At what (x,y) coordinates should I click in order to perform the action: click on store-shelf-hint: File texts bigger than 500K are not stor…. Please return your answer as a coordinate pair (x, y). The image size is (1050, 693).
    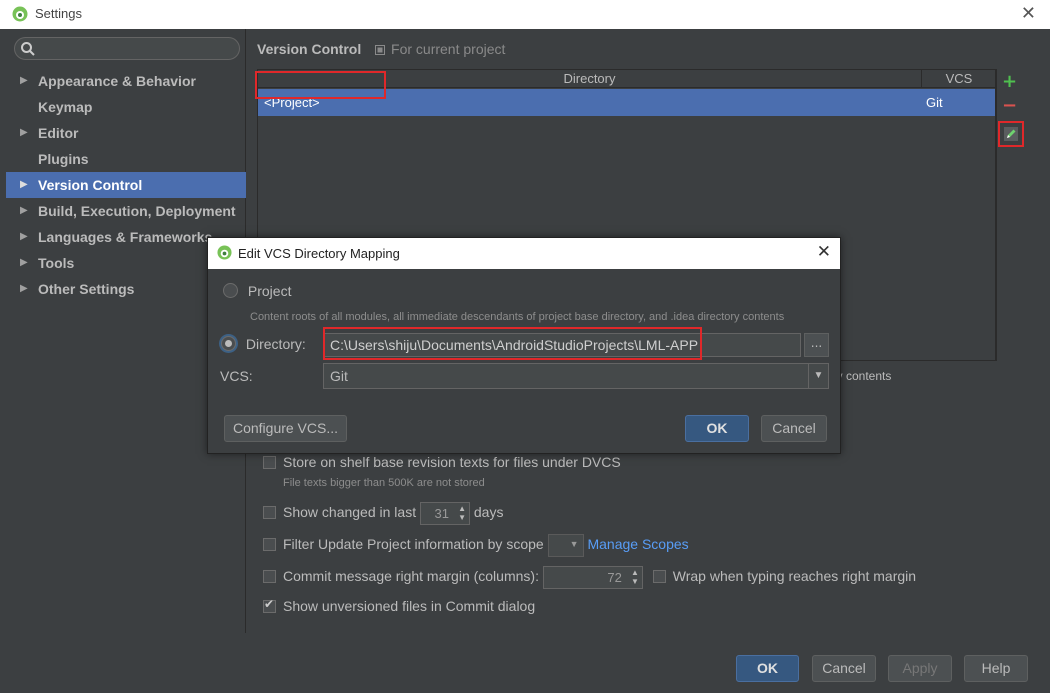
    Looking at the image, I should click on (384, 483).